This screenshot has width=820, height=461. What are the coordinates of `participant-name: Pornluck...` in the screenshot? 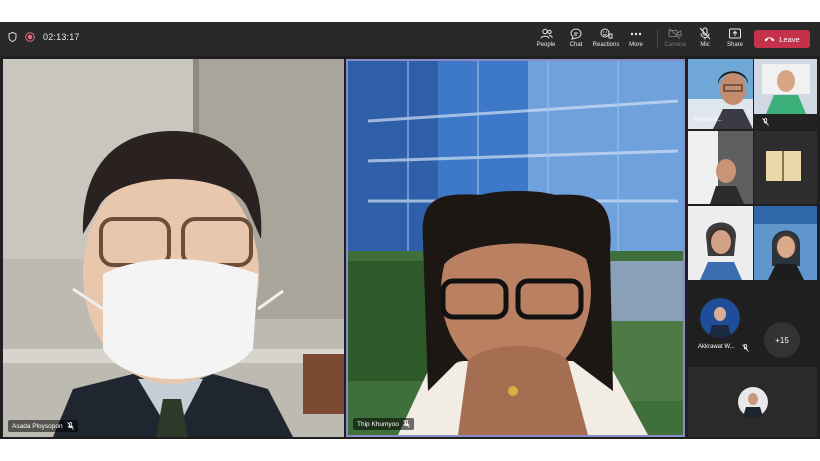 It's located at (708, 120).